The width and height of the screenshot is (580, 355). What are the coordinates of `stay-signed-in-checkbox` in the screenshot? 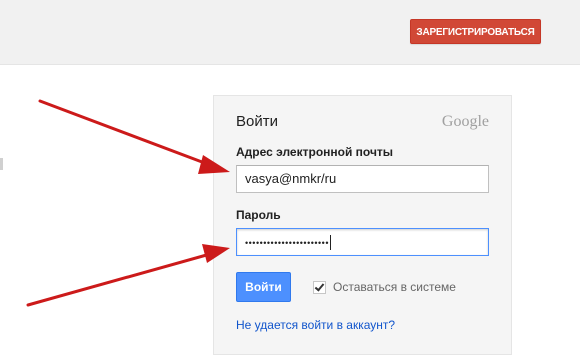 It's located at (319, 287).